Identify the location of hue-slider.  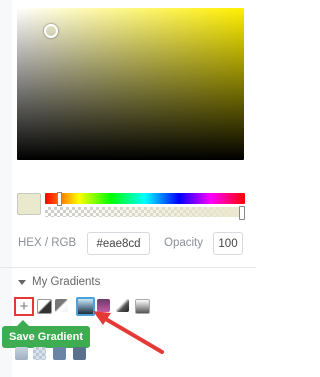
(145, 198).